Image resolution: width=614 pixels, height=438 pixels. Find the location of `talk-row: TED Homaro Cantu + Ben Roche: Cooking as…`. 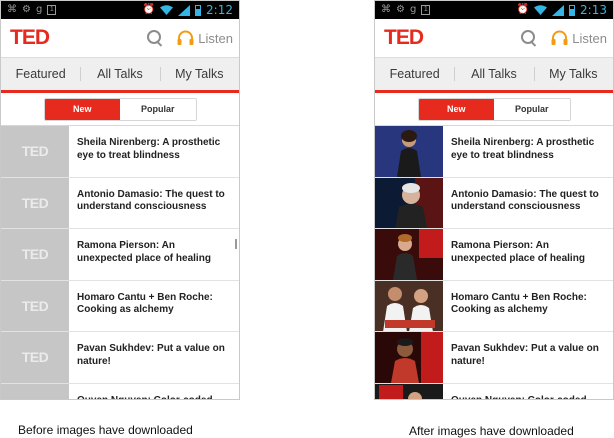

talk-row: TED Homaro Cantu + Ben Roche: Cooking as… is located at coordinates (120, 306).